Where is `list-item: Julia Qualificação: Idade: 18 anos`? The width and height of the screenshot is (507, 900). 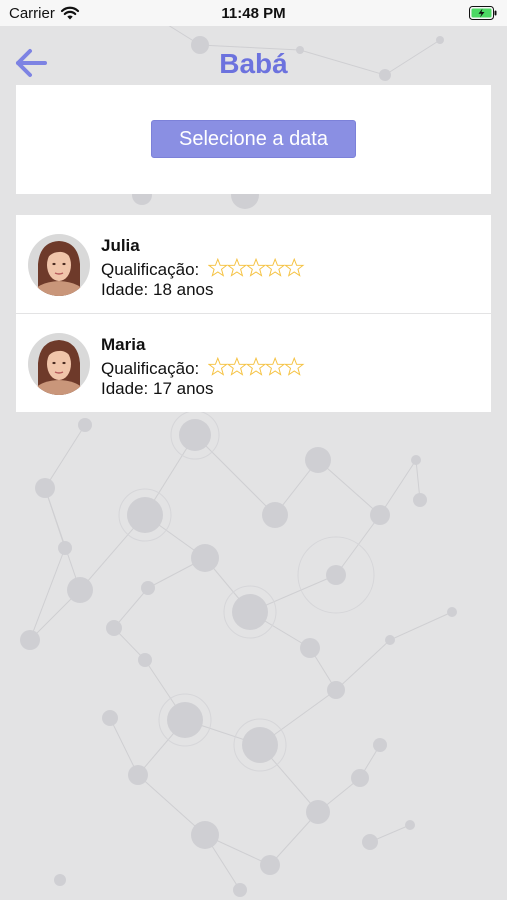 list-item: Julia Qualificação: Idade: 18 anos is located at coordinates (253, 264).